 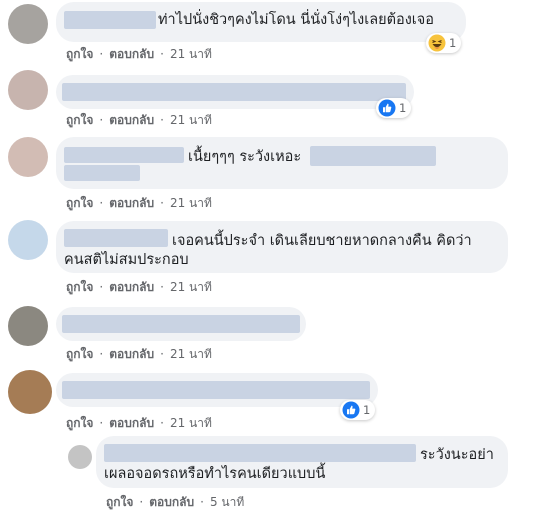 I want to click on comment-text: เนื้ยๆๆๆ ระวังเหอะ, so click(x=245, y=157).